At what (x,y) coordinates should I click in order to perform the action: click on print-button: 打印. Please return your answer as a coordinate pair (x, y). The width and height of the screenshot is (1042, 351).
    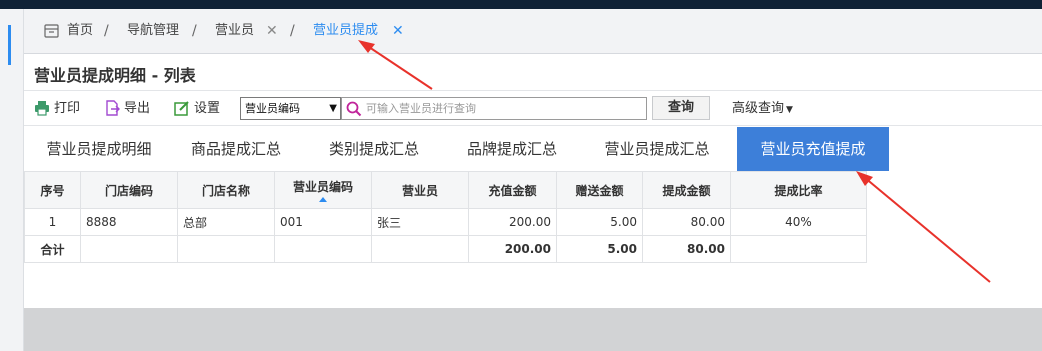
    Looking at the image, I should click on (57, 109).